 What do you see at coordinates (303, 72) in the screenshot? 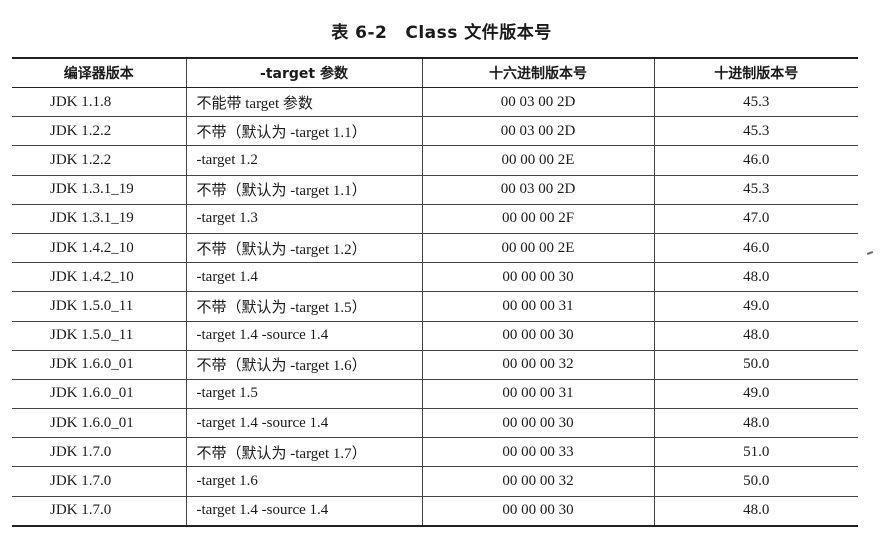
I see `header-target-param: -target 参数` at bounding box center [303, 72].